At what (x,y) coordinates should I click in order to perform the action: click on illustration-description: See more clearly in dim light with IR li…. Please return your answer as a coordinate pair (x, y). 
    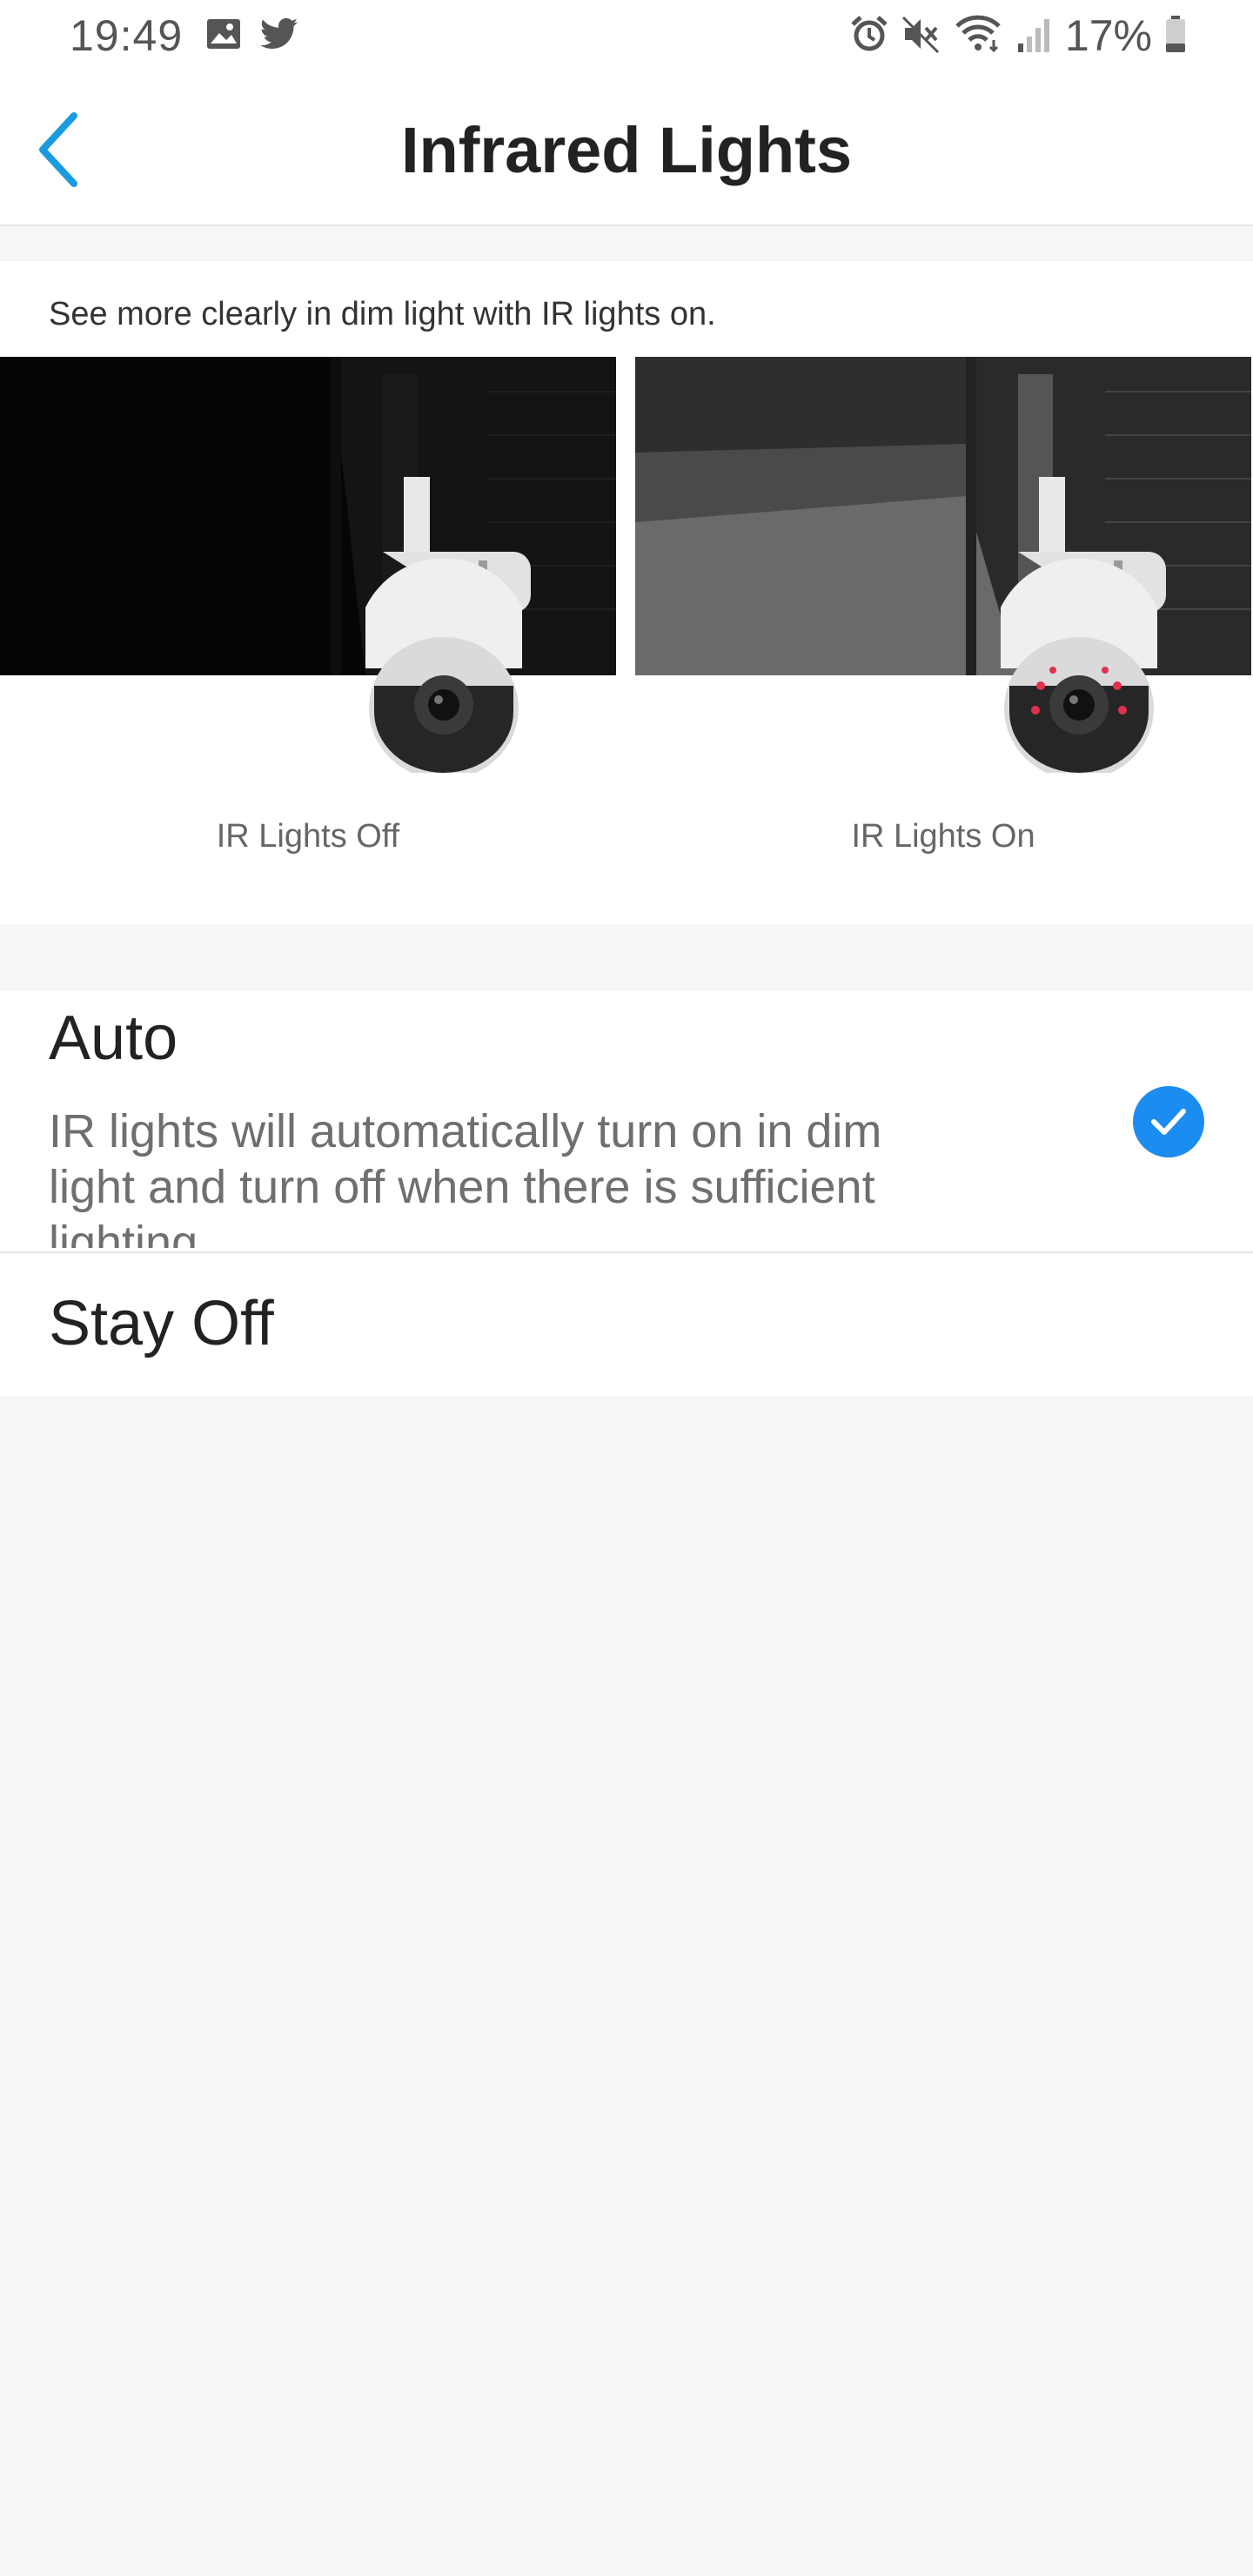
    Looking at the image, I should click on (382, 314).